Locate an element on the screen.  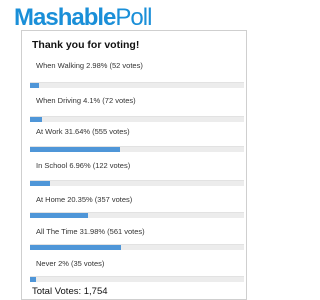
option-label-never: Never 2% (35 votes) is located at coordinates (70, 263).